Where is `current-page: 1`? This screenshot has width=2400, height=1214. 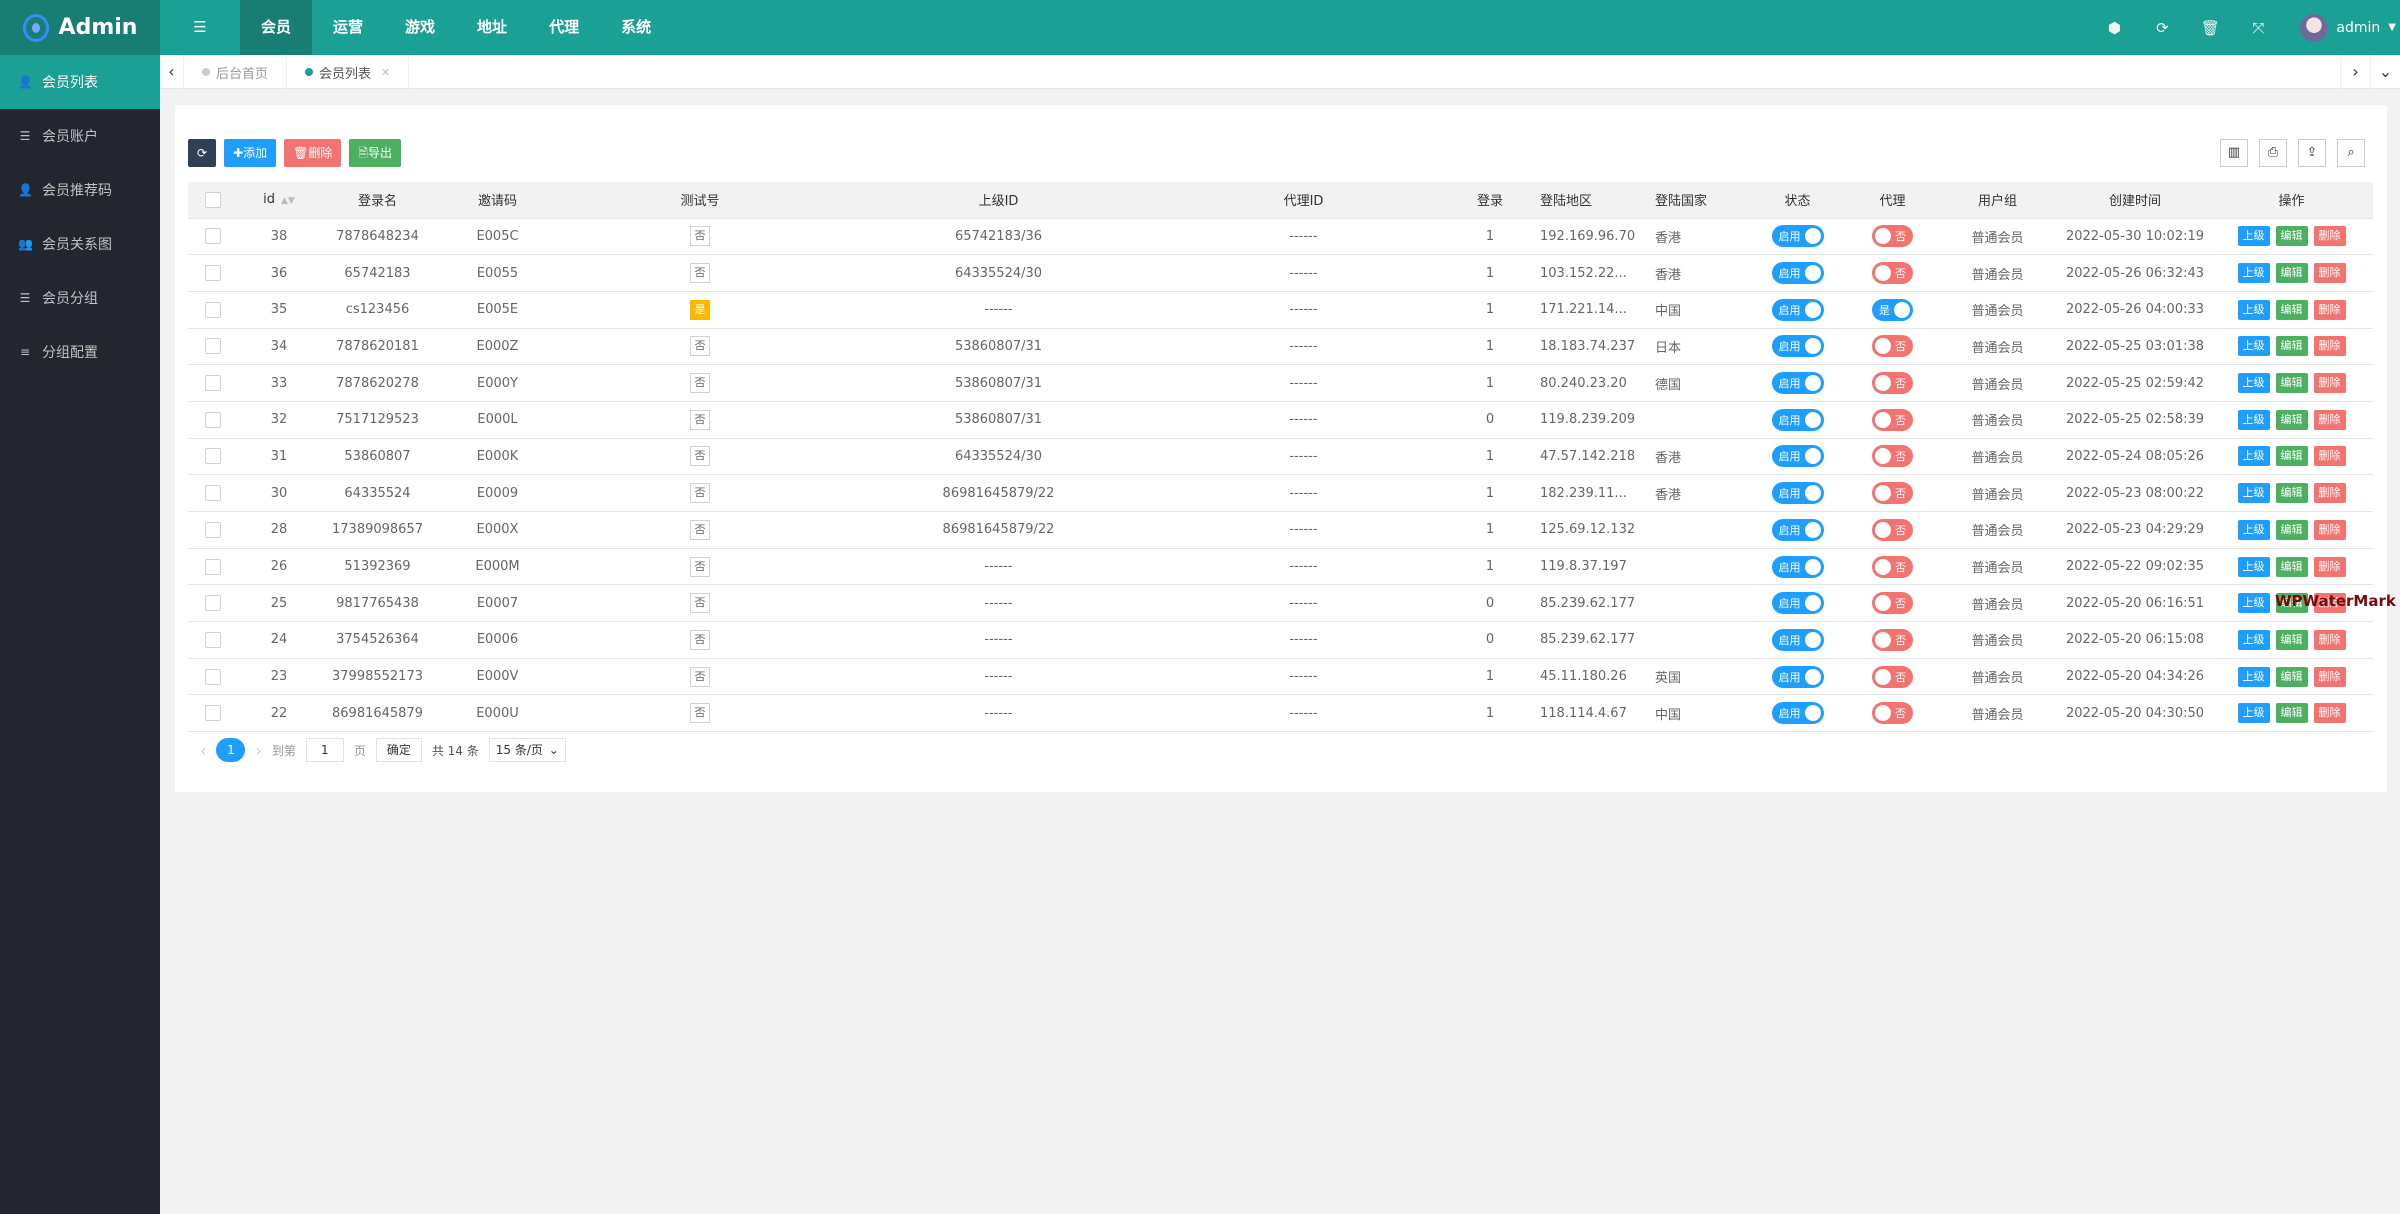
current-page: 1 is located at coordinates (231, 750).